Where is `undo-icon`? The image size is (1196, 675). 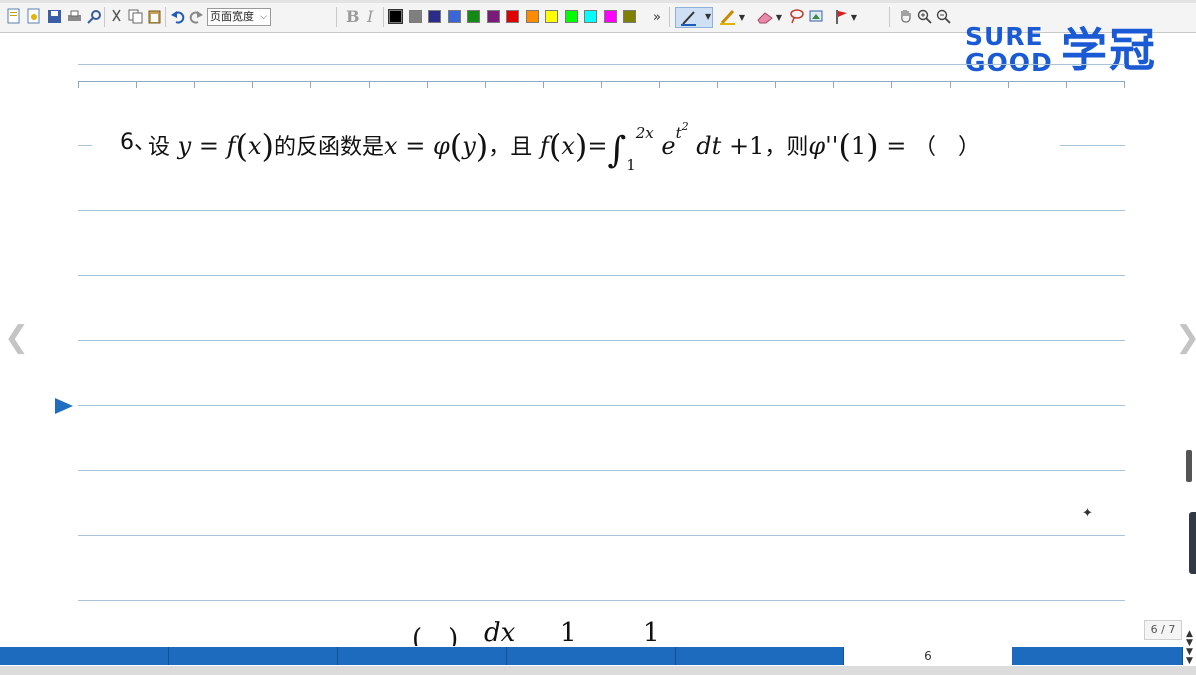 undo-icon is located at coordinates (177, 16).